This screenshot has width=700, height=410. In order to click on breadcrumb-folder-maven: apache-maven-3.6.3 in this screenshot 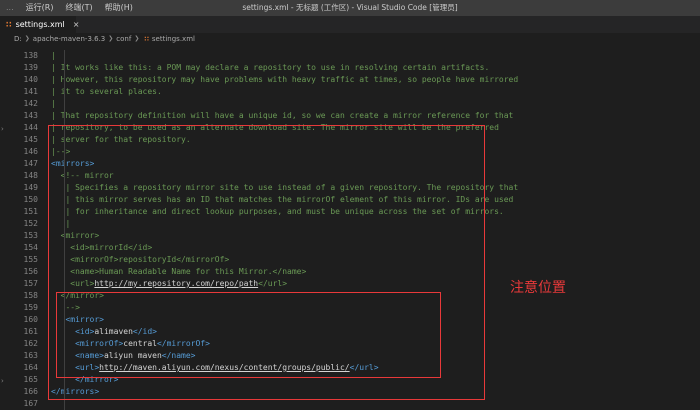, I will do `click(69, 39)`.